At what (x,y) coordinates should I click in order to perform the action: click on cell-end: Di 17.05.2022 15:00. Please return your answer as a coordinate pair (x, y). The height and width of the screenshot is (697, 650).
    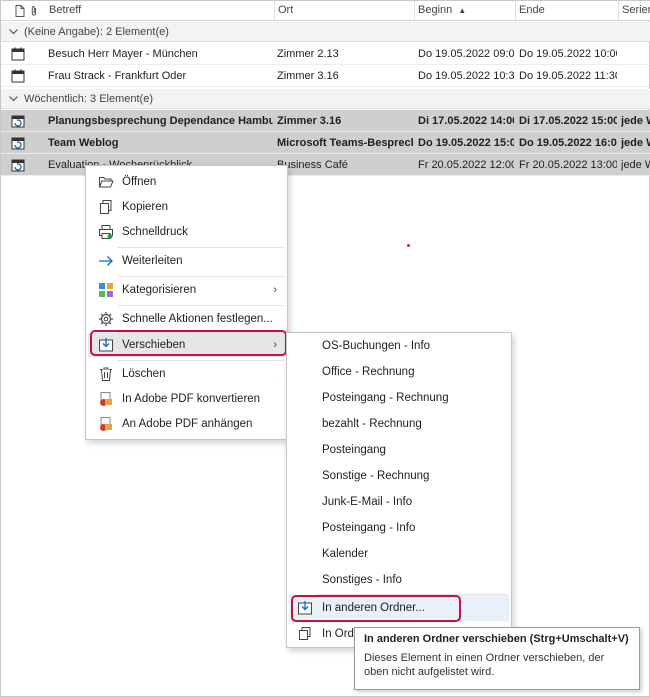
    Looking at the image, I should click on (568, 121).